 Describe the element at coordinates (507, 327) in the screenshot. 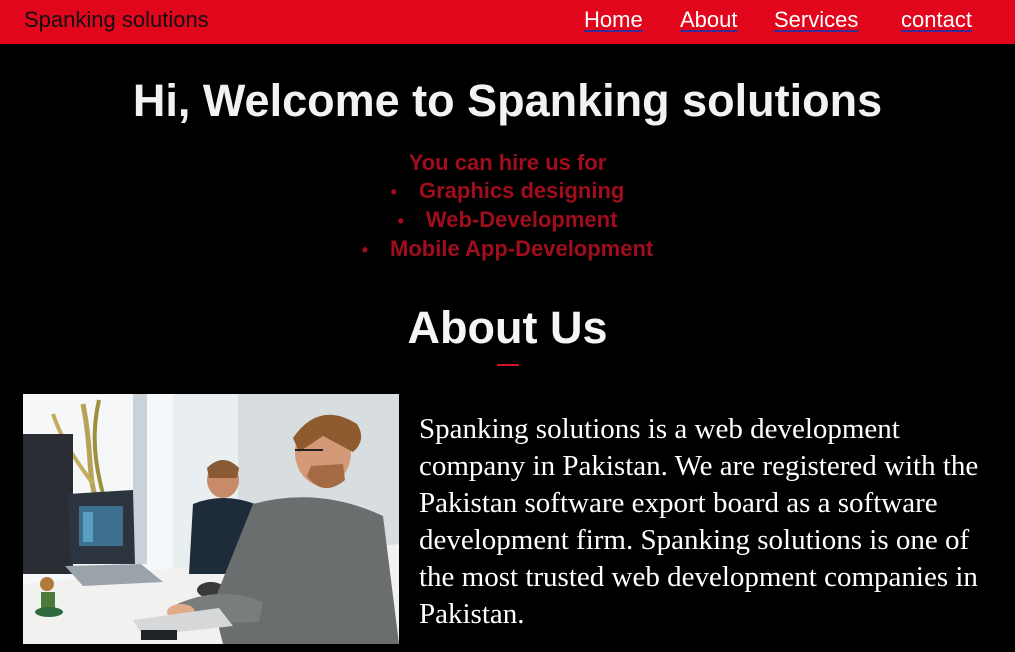

I see `about-heading: About Us` at that location.